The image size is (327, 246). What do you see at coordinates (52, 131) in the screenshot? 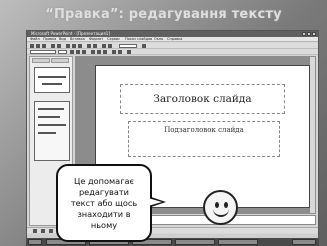
I see `task-pane-list` at bounding box center [52, 131].